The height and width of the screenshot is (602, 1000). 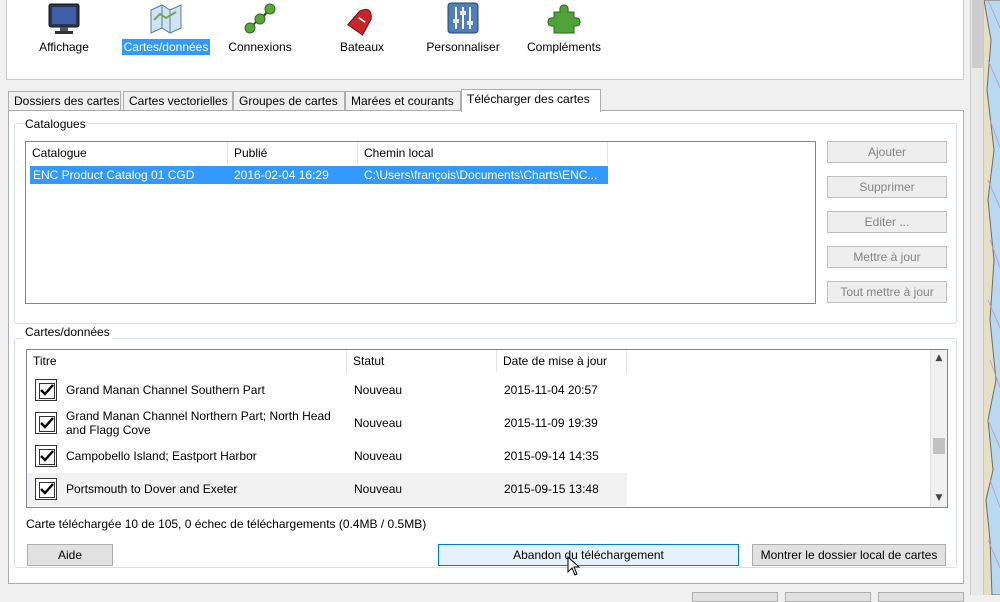 I want to click on sliders-icon, so click(x=463, y=18).